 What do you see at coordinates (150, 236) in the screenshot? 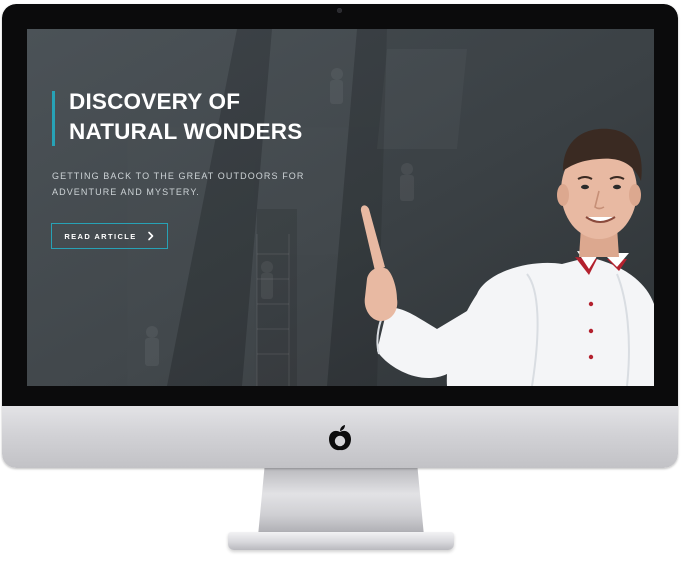
I see `chevron-right-icon` at bounding box center [150, 236].